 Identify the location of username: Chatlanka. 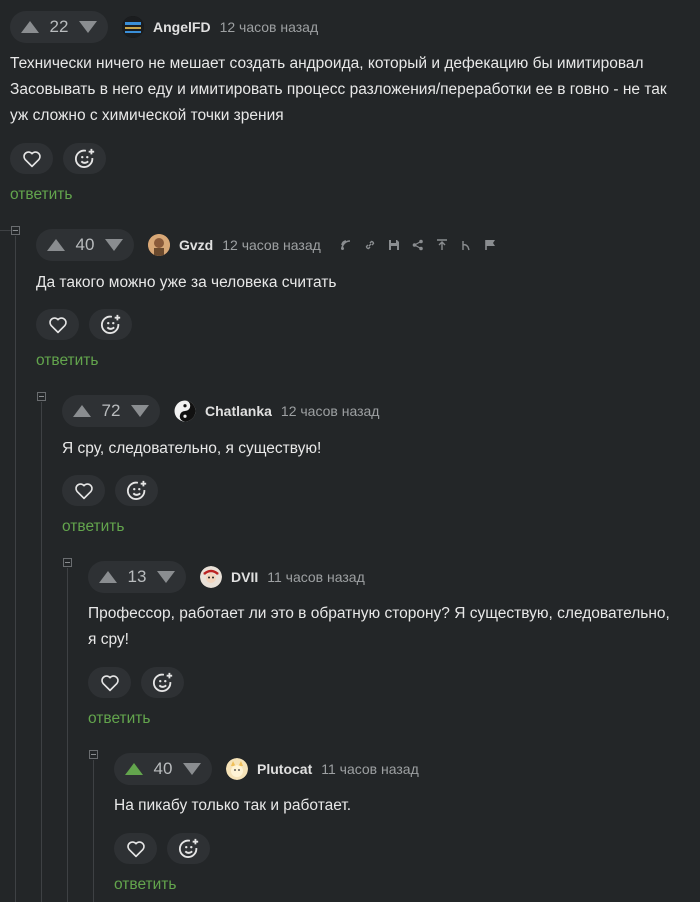
(238, 411).